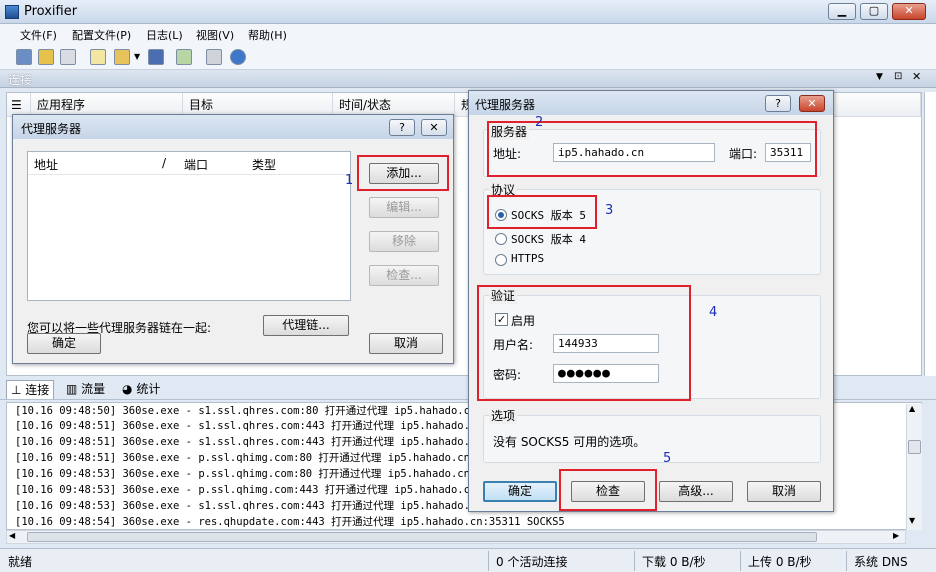 The width and height of the screenshot is (936, 572). Describe the element at coordinates (713, 312) in the screenshot. I see `annotation-4: 4` at that location.